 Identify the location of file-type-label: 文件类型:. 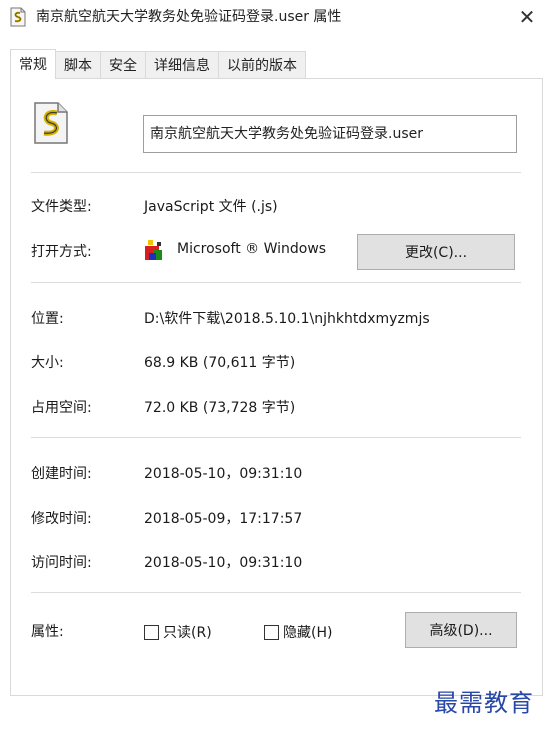
(61, 207).